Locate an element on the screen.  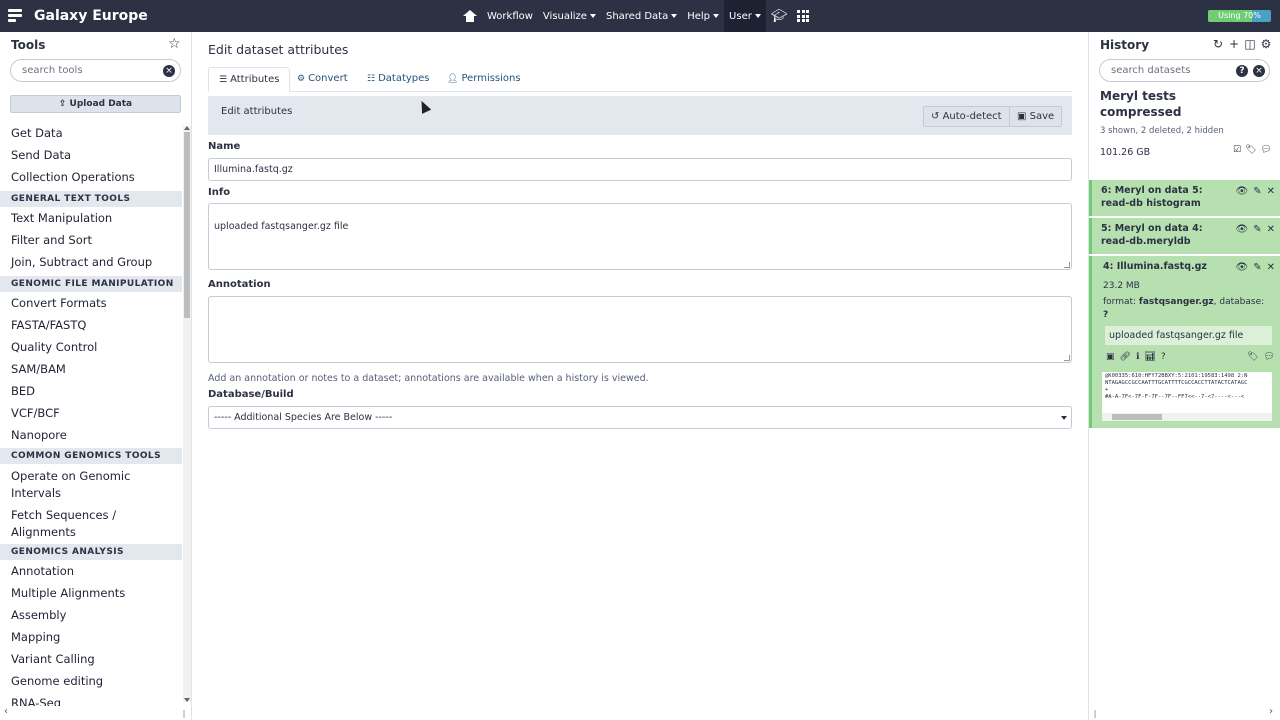
tool-section-multiple-alignments: Multiple Alignments is located at coordinates (68, 593).